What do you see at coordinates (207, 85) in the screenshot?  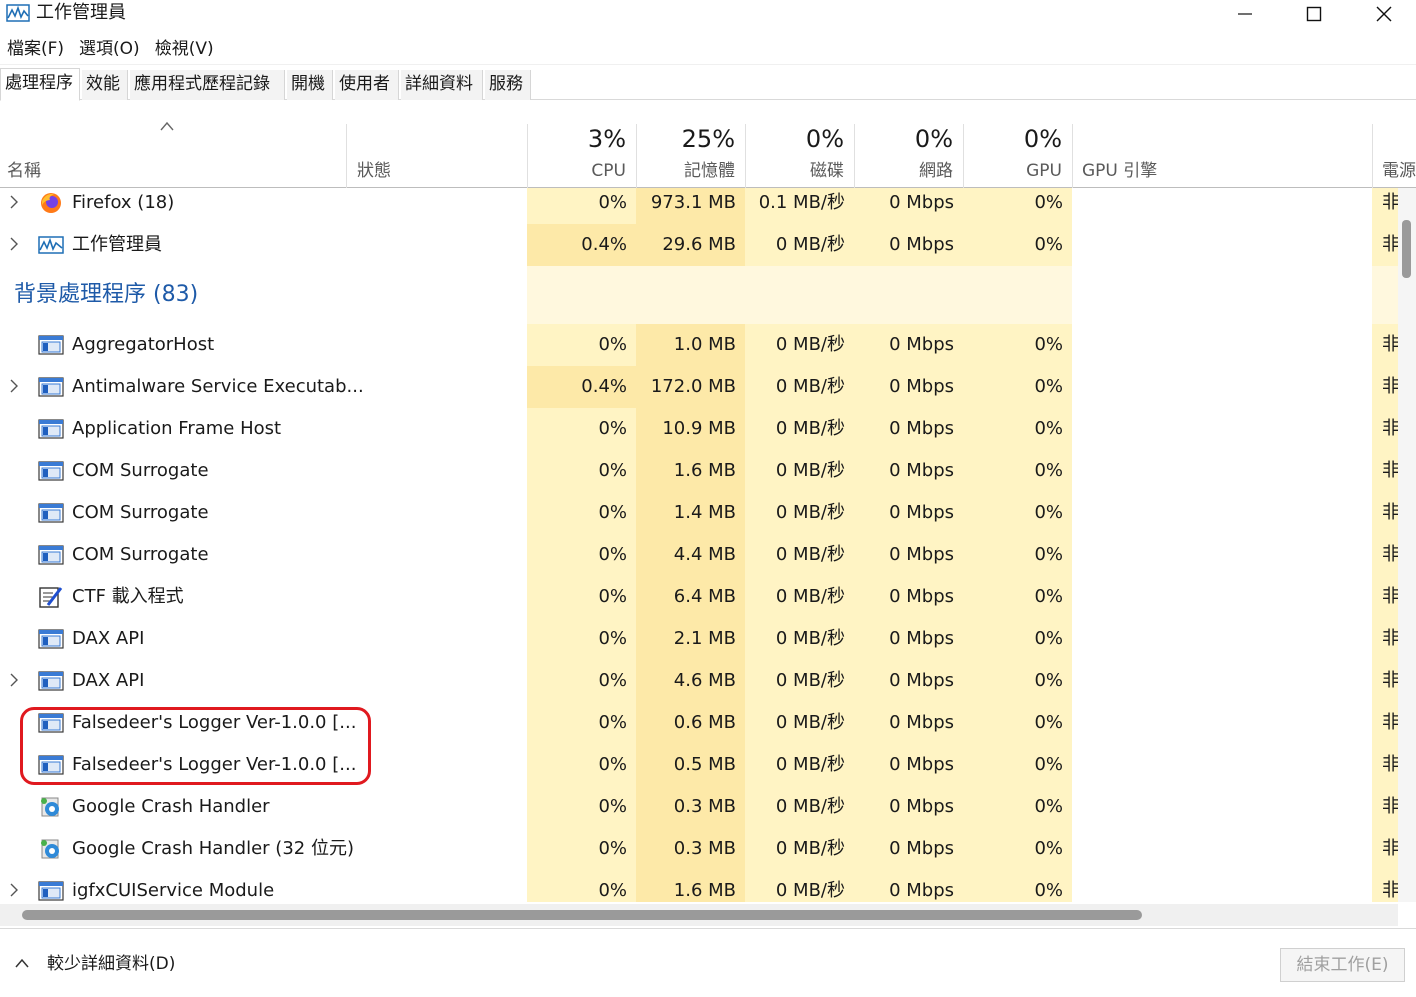 I see `tab-app-history: 應用程式歷程記錄` at bounding box center [207, 85].